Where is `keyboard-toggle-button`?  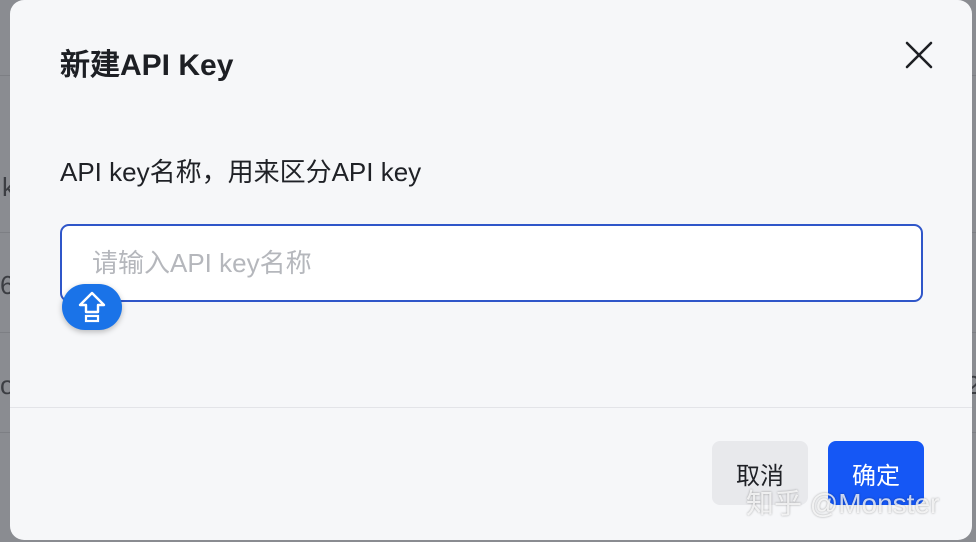
keyboard-toggle-button is located at coordinates (92, 307).